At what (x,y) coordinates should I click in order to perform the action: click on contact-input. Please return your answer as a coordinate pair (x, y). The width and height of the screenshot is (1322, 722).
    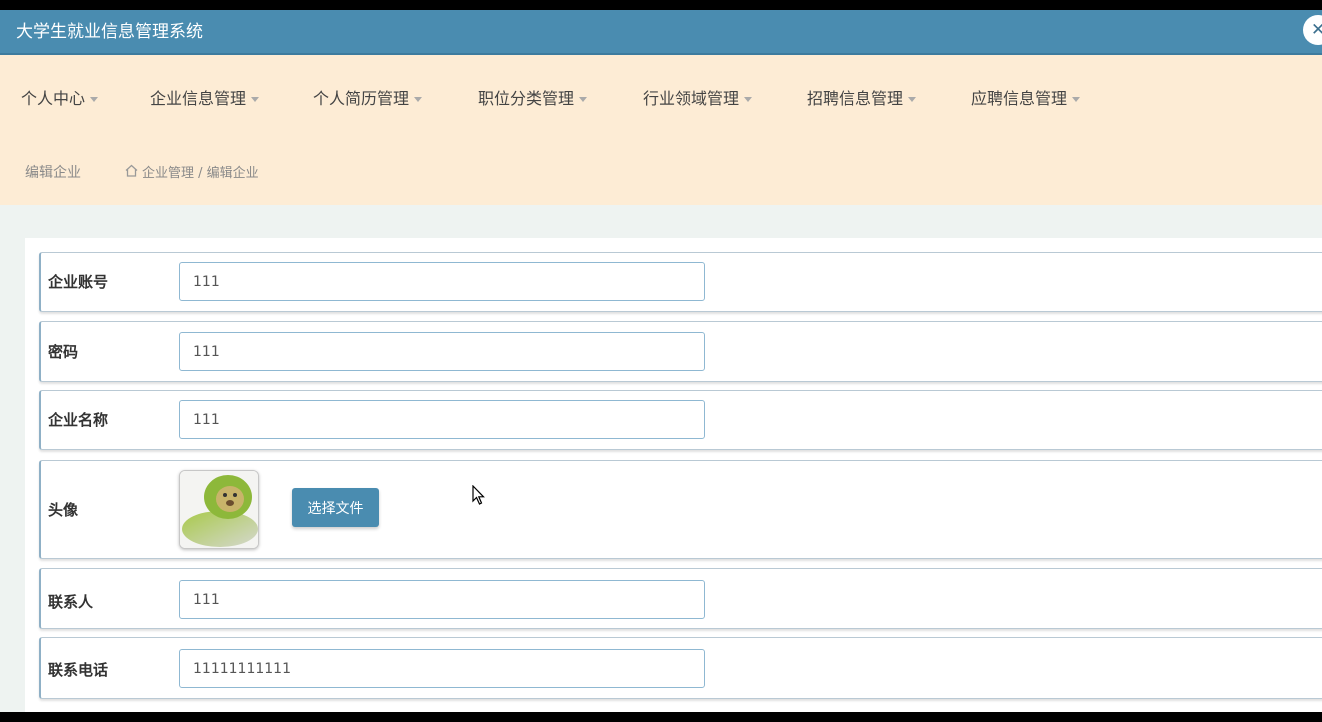
    Looking at the image, I should click on (442, 599).